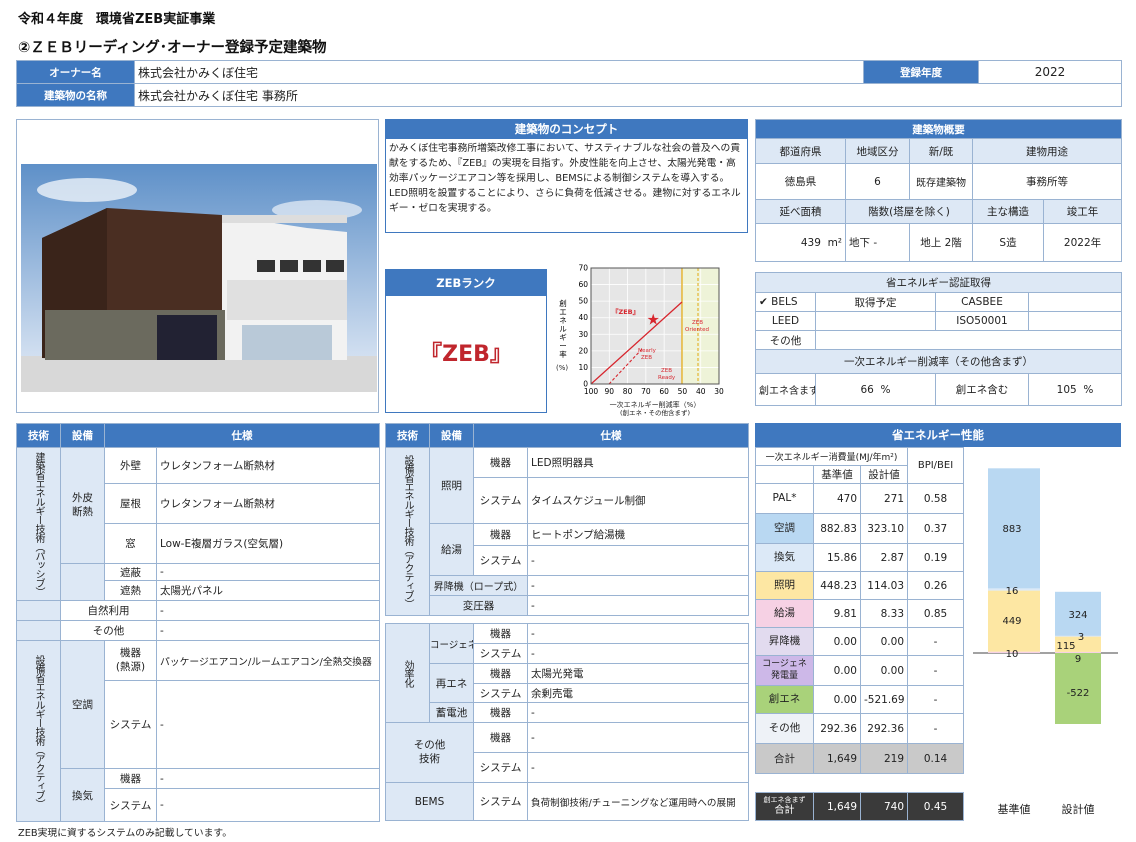 The image size is (1136, 842). I want to click on trans-value: -, so click(638, 605).